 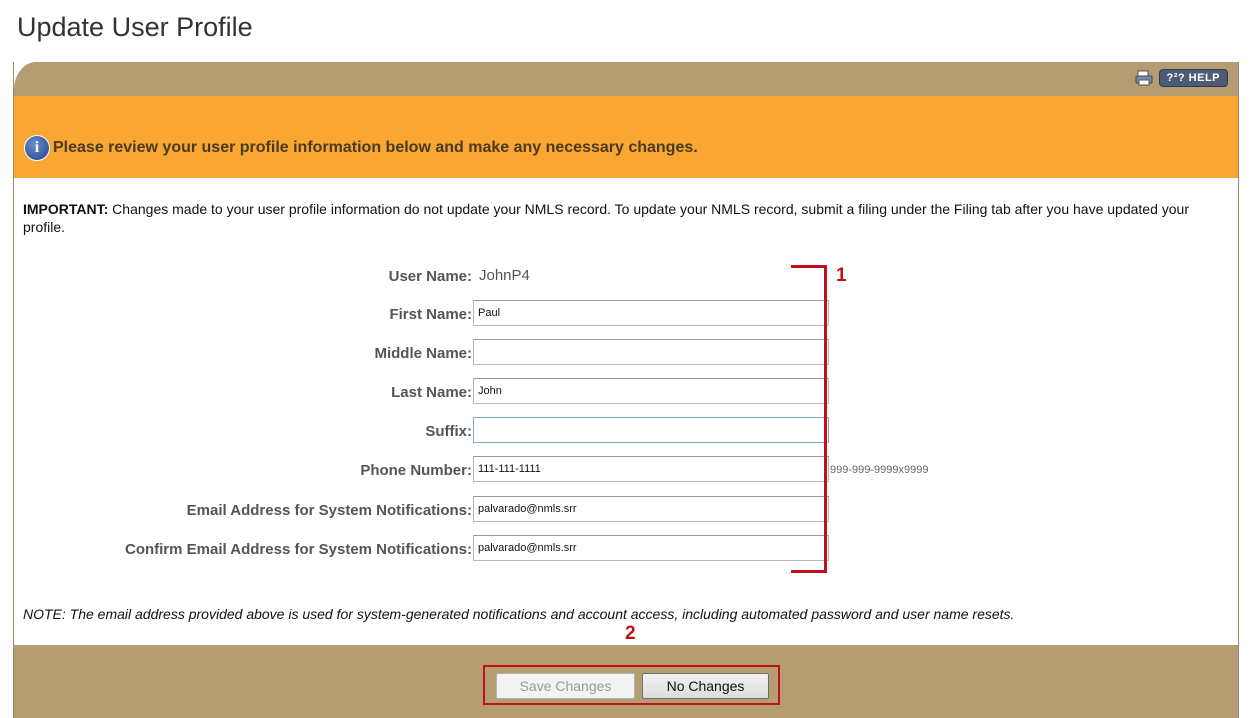 What do you see at coordinates (651, 430) in the screenshot?
I see `suffix-input` at bounding box center [651, 430].